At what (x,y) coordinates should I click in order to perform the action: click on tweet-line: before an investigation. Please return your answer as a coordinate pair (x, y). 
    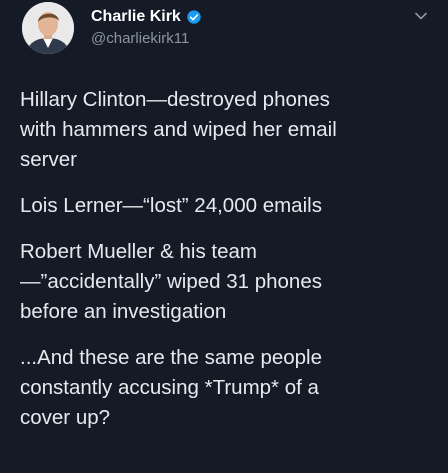
    Looking at the image, I should click on (123, 311).